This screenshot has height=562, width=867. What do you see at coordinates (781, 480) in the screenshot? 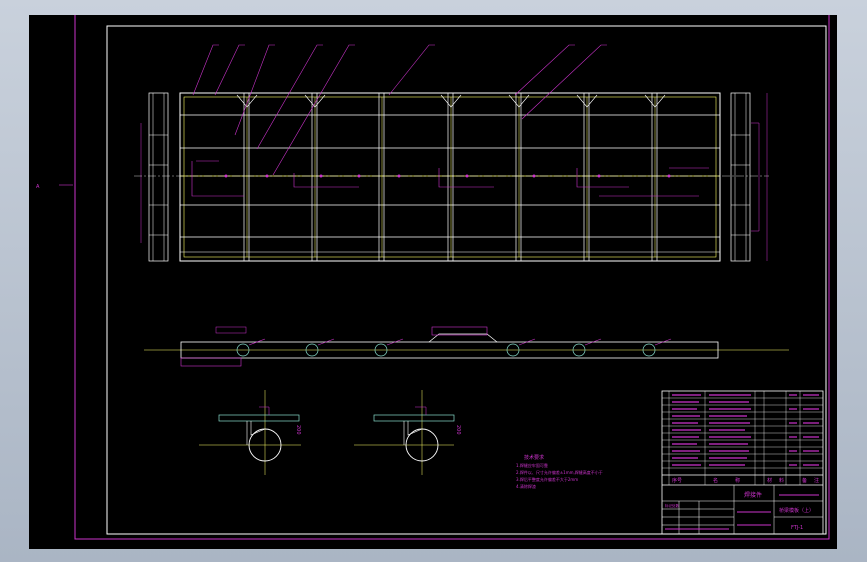
I see `bom-header-material-b: 料` at bounding box center [781, 480].